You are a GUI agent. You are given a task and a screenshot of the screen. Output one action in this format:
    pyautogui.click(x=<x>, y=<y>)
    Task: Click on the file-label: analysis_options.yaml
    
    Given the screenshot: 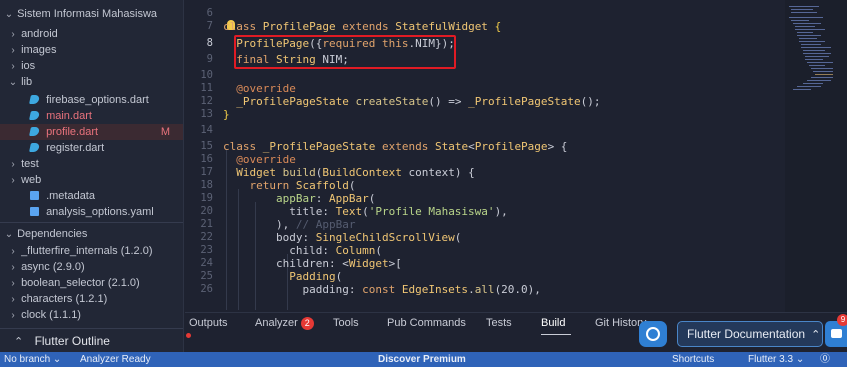 What is the action you would take?
    pyautogui.click(x=100, y=212)
    